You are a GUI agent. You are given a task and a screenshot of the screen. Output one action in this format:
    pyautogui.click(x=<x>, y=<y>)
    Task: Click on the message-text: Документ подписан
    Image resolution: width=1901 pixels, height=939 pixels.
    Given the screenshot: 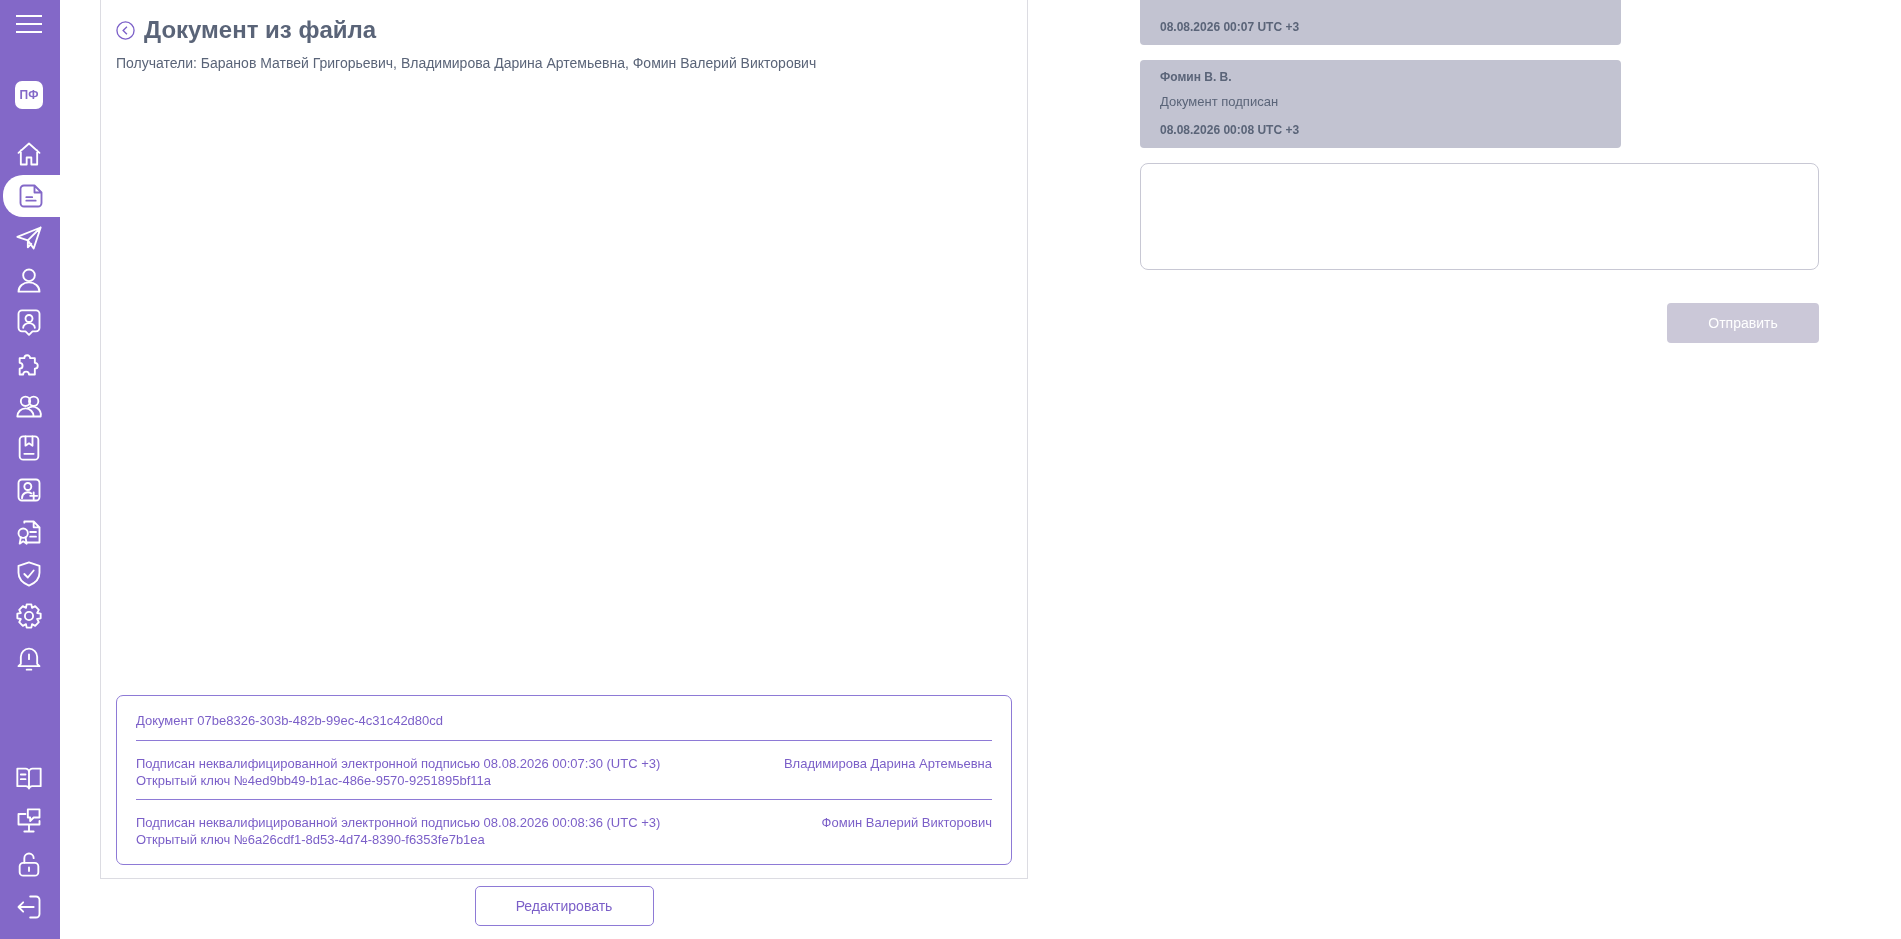 What is the action you would take?
    pyautogui.click(x=1220, y=101)
    